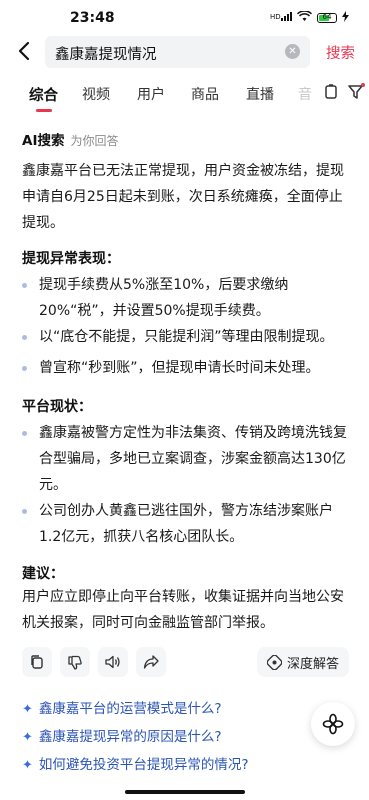 The image size is (369, 800). What do you see at coordinates (184, 17) in the screenshot?
I see `status-bar: 23:48 HD 64` at bounding box center [184, 17].